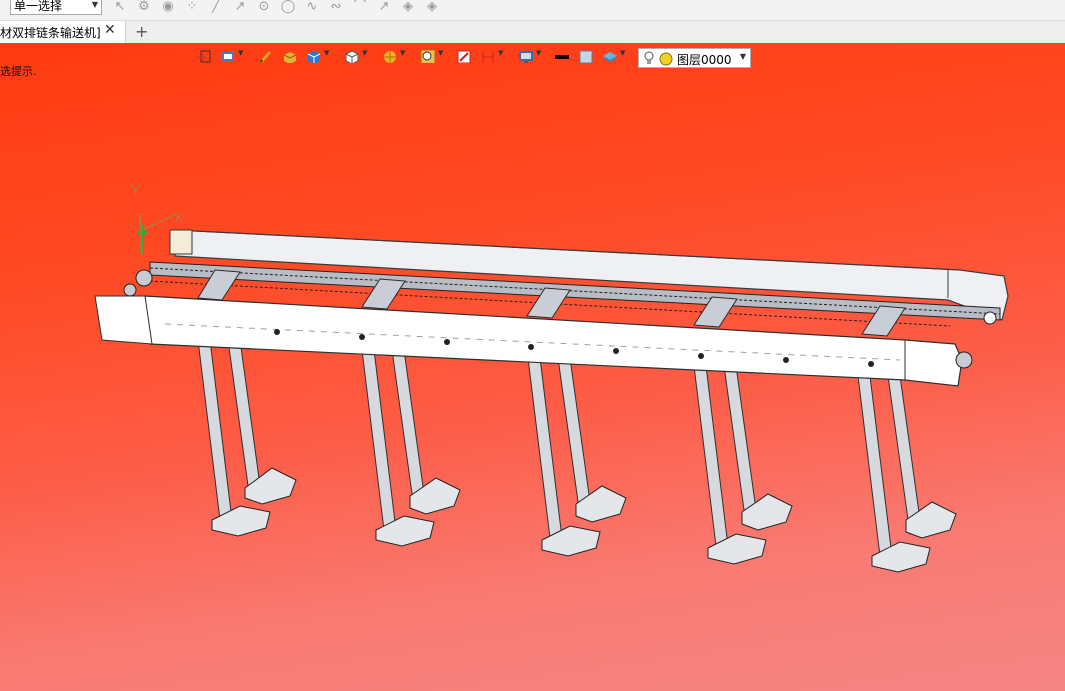 This screenshot has width=1065, height=691. Describe the element at coordinates (94, 4) in the screenshot. I see `chevron-down-icon: ▼` at that location.